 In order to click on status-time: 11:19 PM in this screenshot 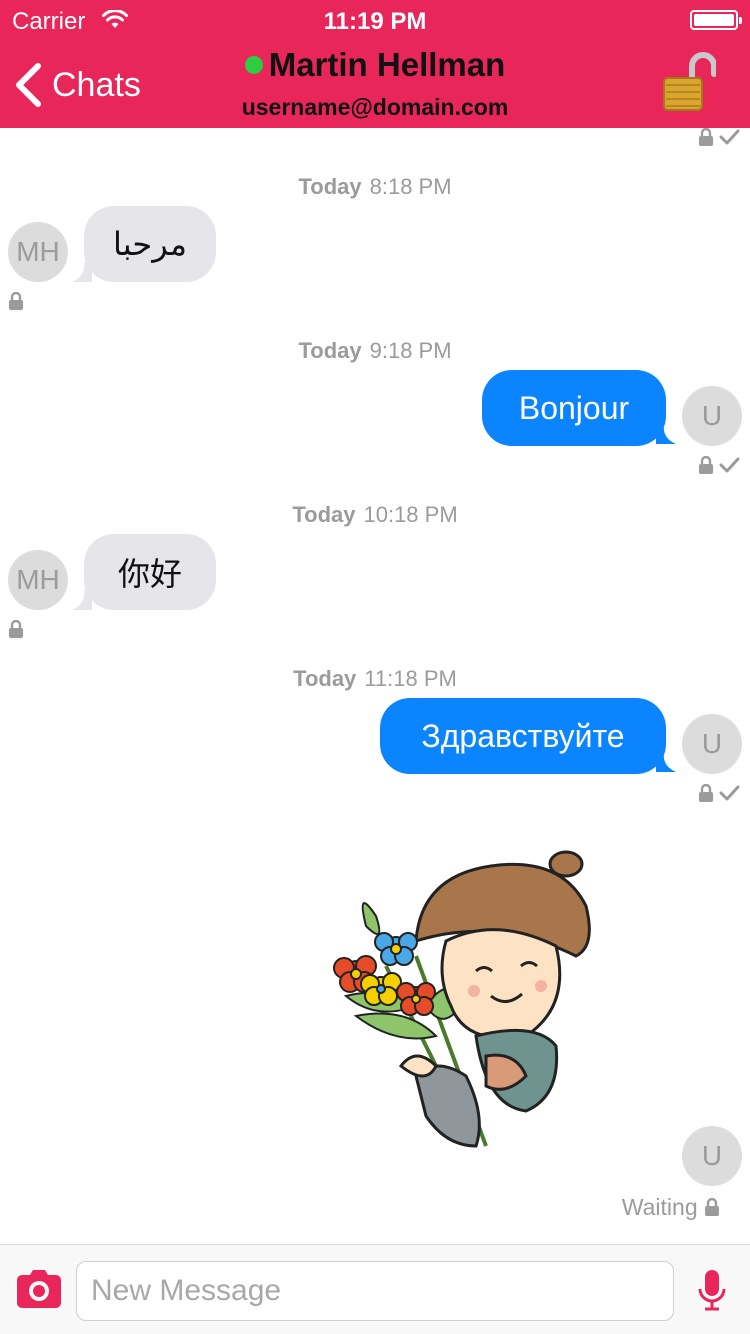, I will do `click(375, 21)`.